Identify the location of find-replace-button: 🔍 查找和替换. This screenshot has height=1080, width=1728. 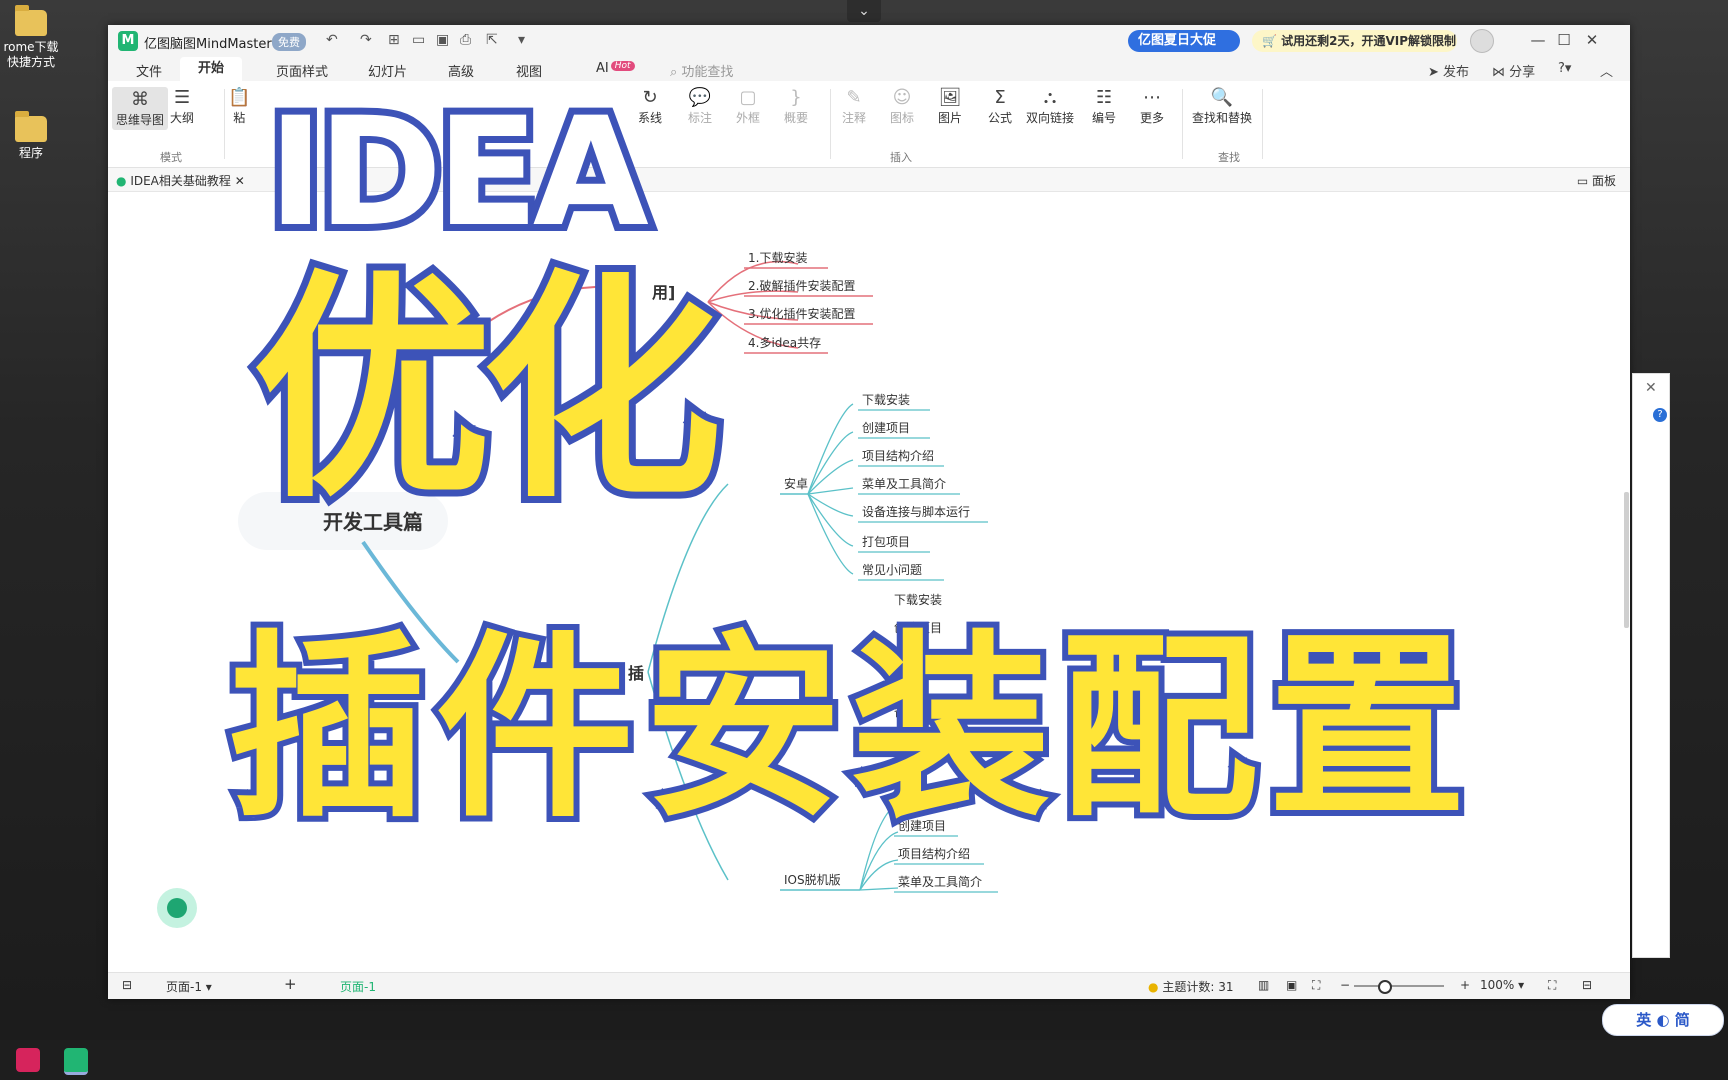
(1222, 106).